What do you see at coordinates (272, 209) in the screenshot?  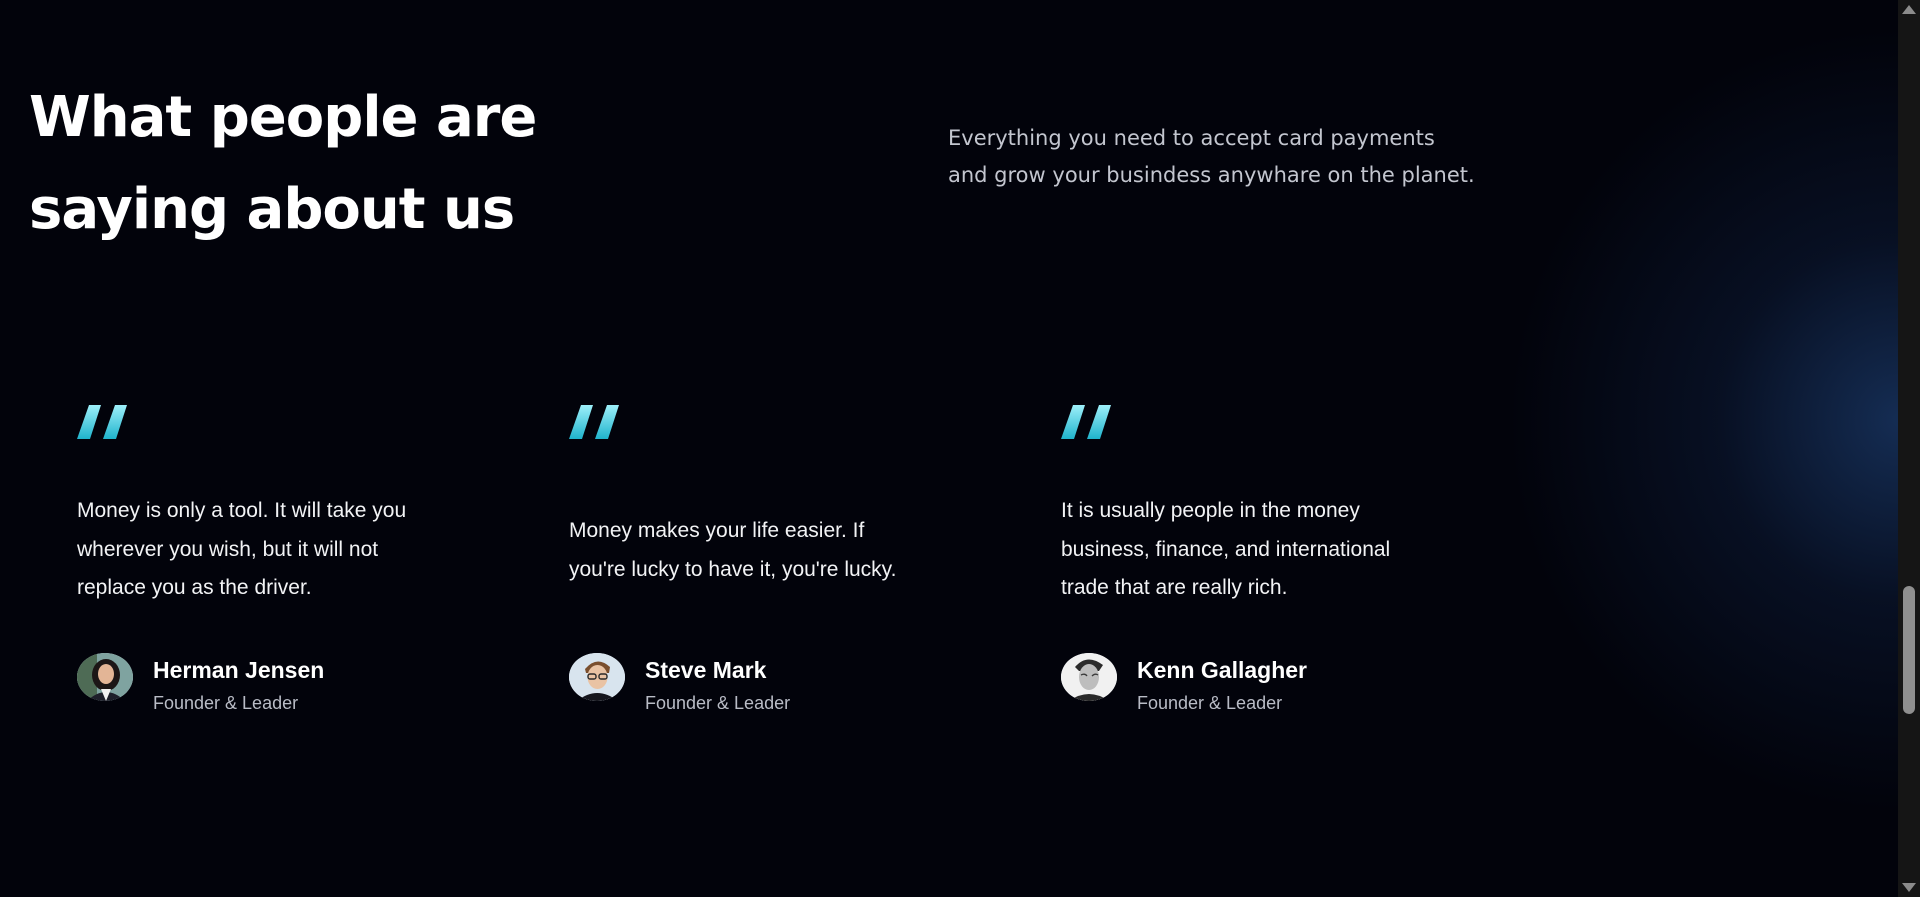 I see `heading-line-2: saying about us` at bounding box center [272, 209].